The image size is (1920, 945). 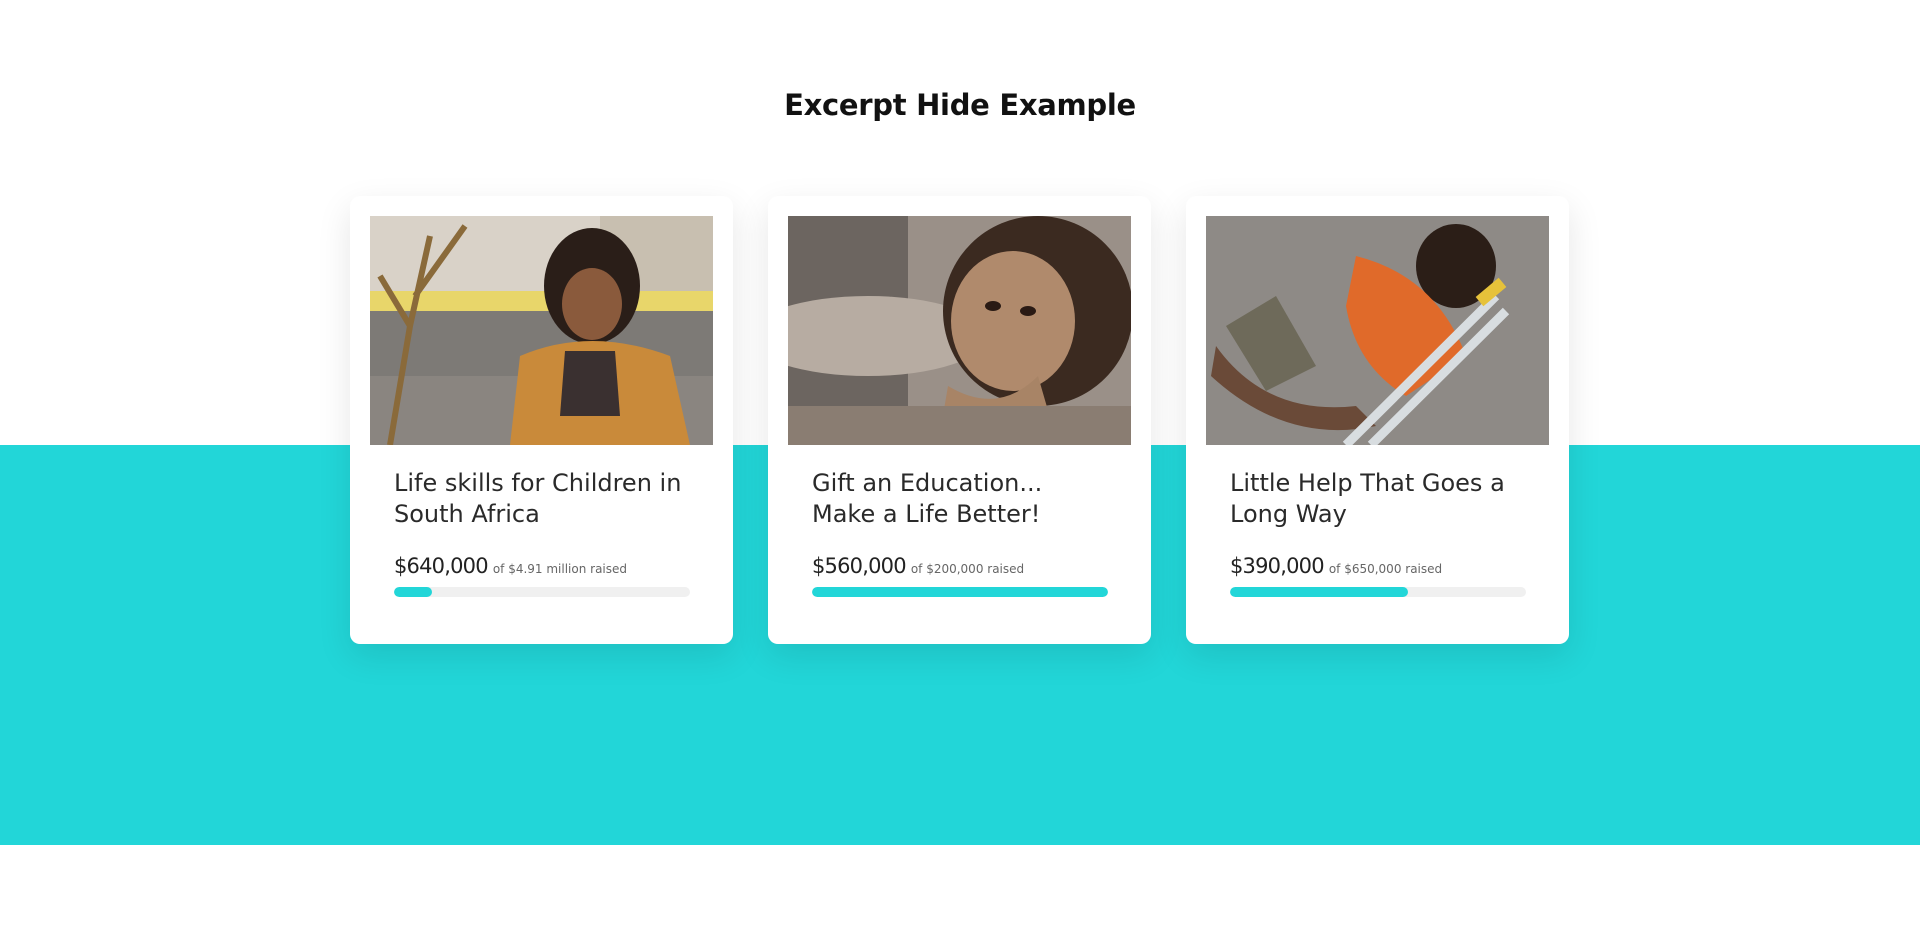 What do you see at coordinates (967, 569) in the screenshot?
I see `goal-text: of $200,000 raised` at bounding box center [967, 569].